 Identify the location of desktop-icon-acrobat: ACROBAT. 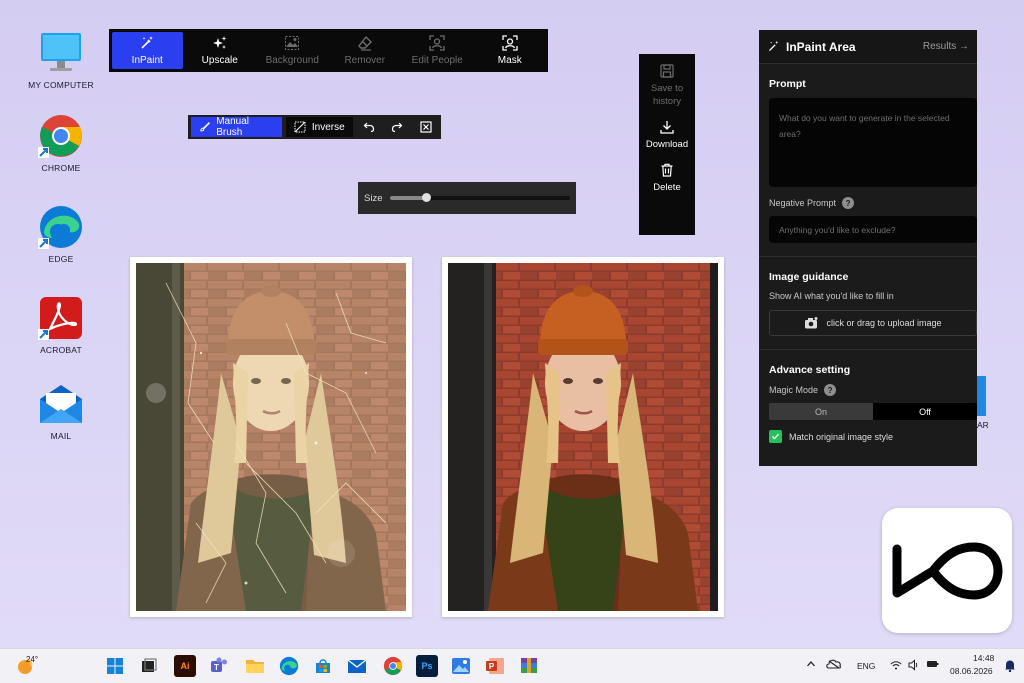
(61, 325).